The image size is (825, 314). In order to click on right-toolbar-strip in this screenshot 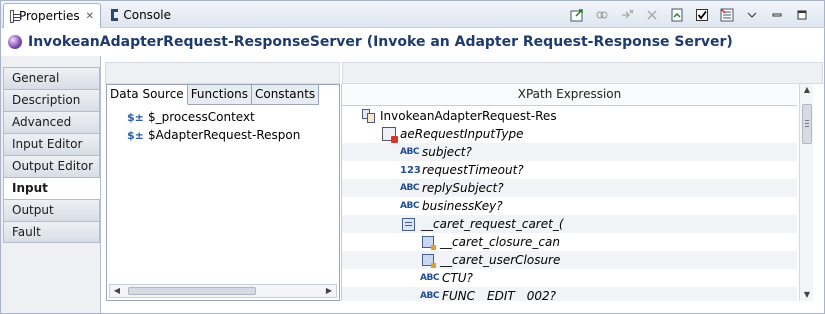, I will do `click(582, 73)`.